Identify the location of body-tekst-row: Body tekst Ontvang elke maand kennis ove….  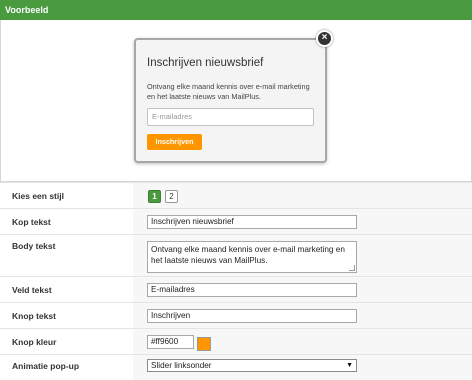
(236, 255).